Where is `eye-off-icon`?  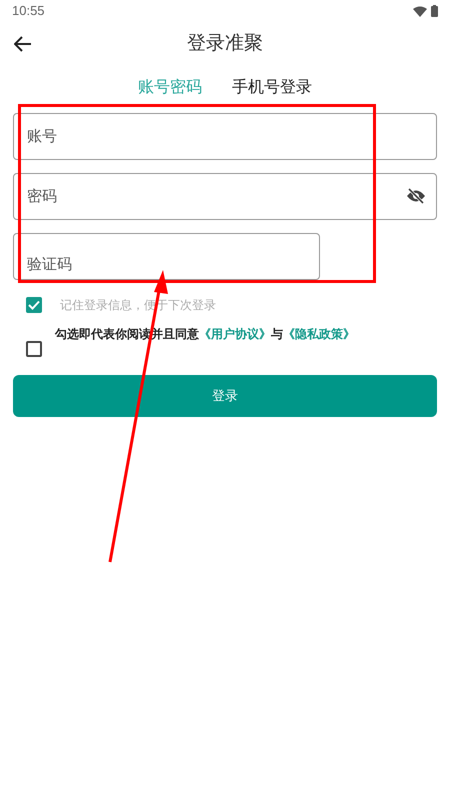 eye-off-icon is located at coordinates (416, 196).